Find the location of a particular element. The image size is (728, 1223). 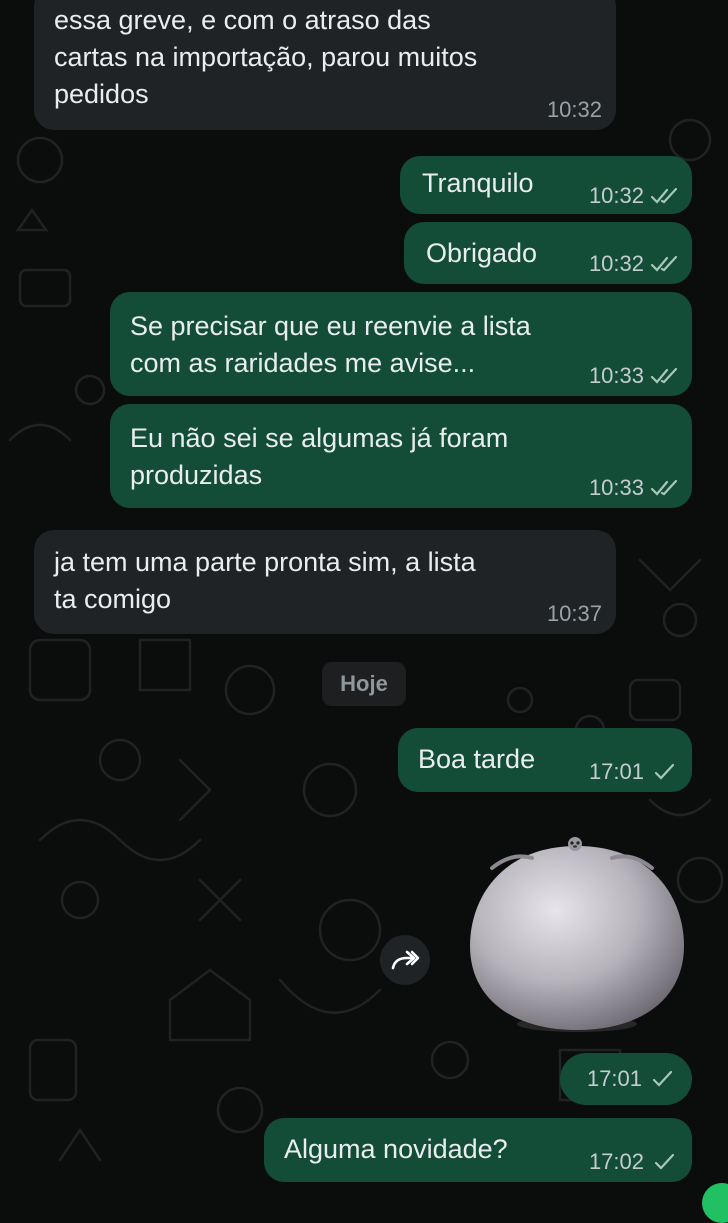

message-text: Boa tarde is located at coordinates (477, 759).